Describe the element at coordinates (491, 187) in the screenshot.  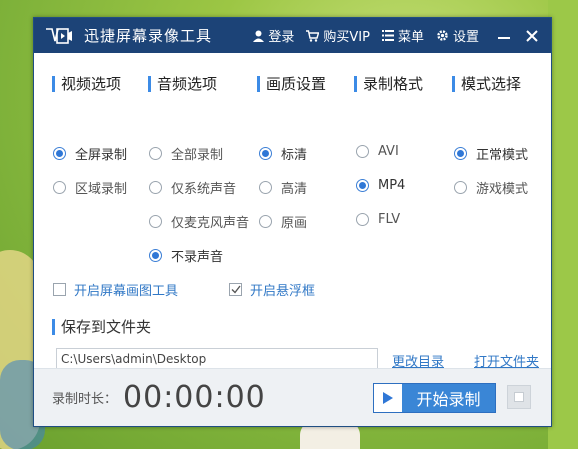
I see `radio-mode-game: 游戏模式` at that location.